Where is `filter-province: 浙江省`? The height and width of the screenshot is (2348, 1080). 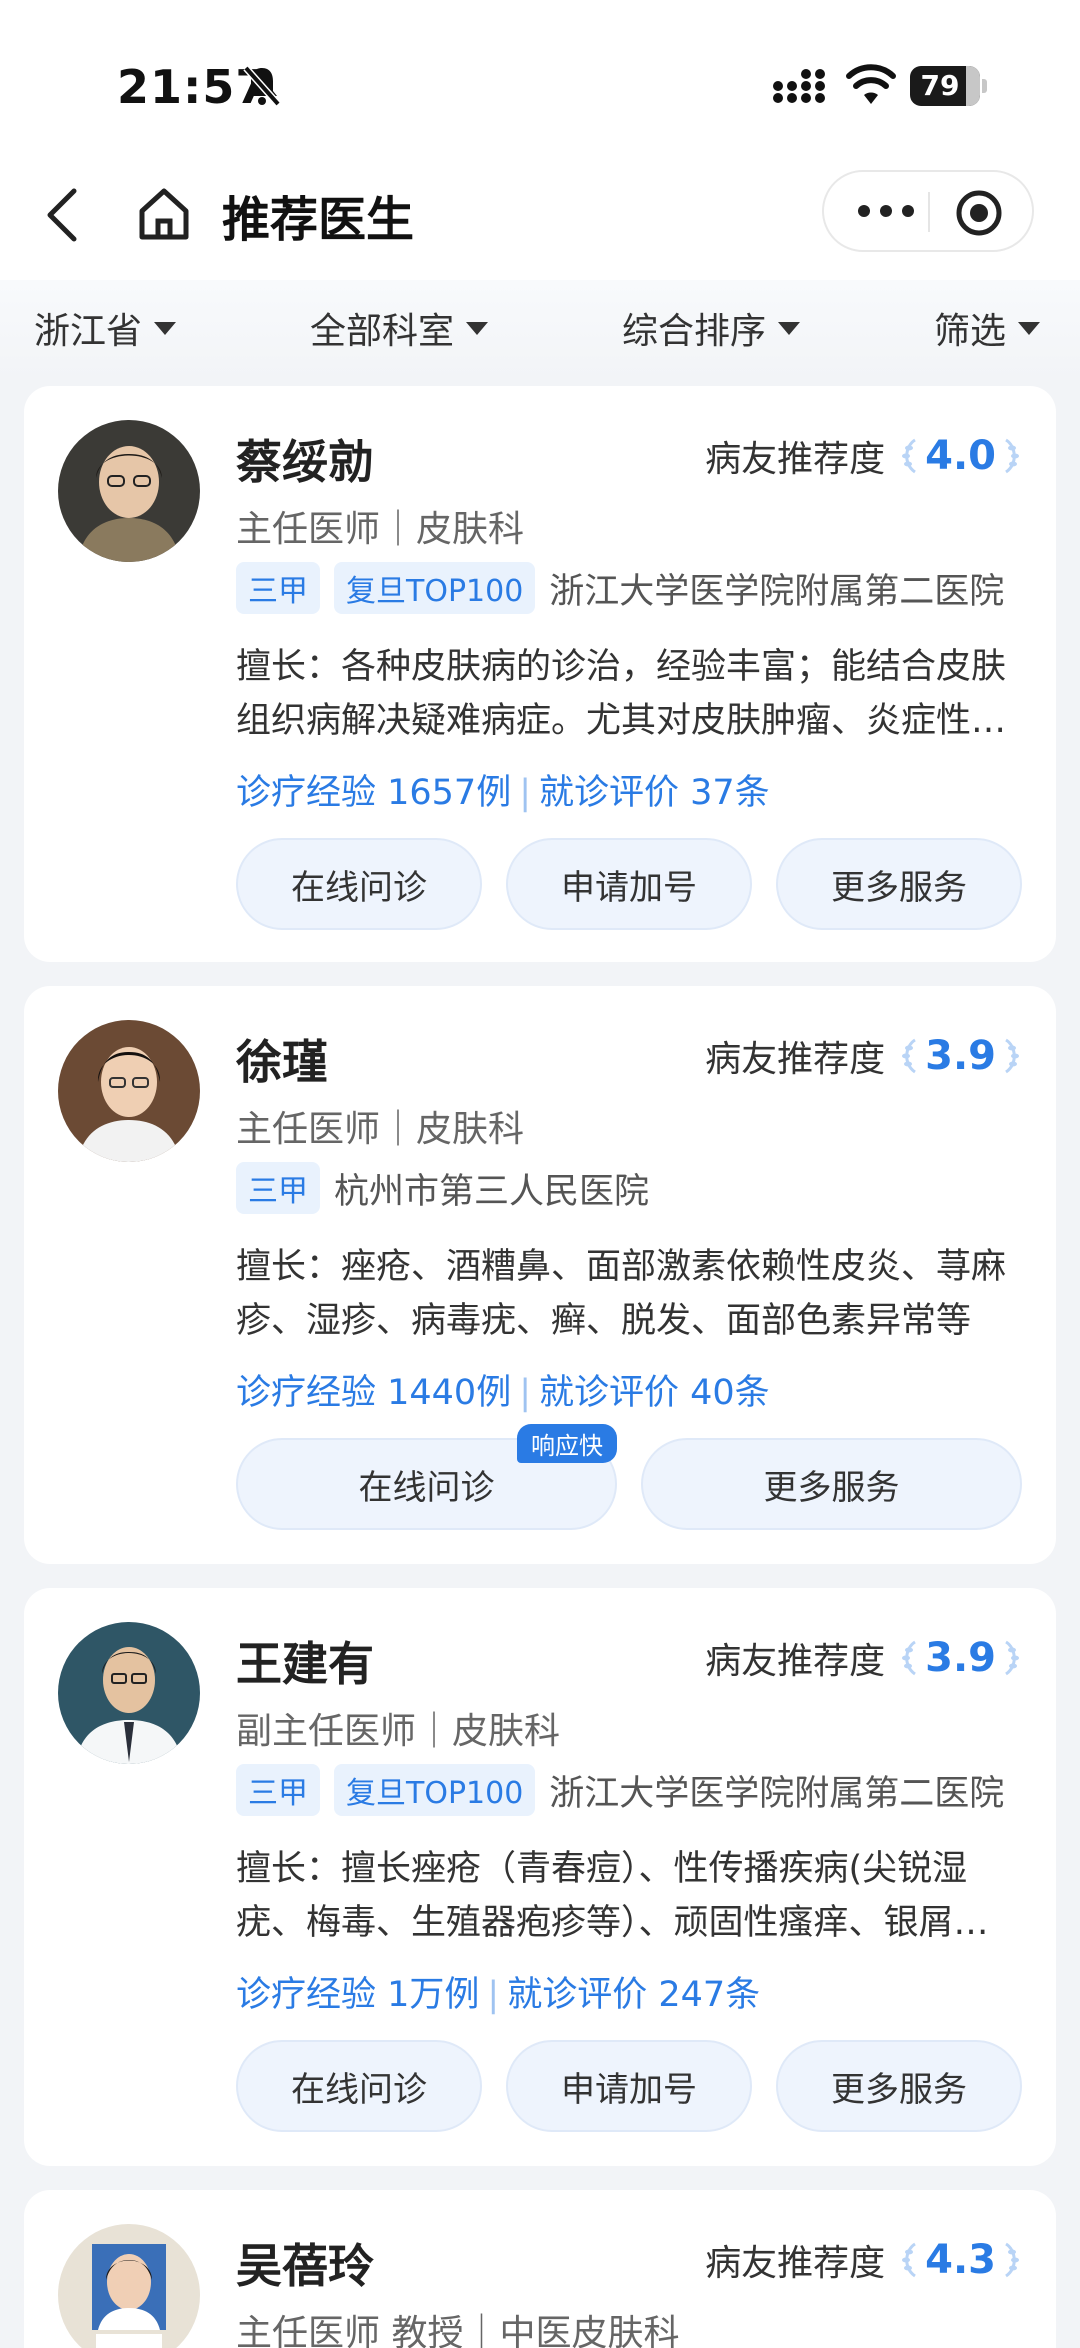
filter-province: 浙江省 is located at coordinates (105, 328).